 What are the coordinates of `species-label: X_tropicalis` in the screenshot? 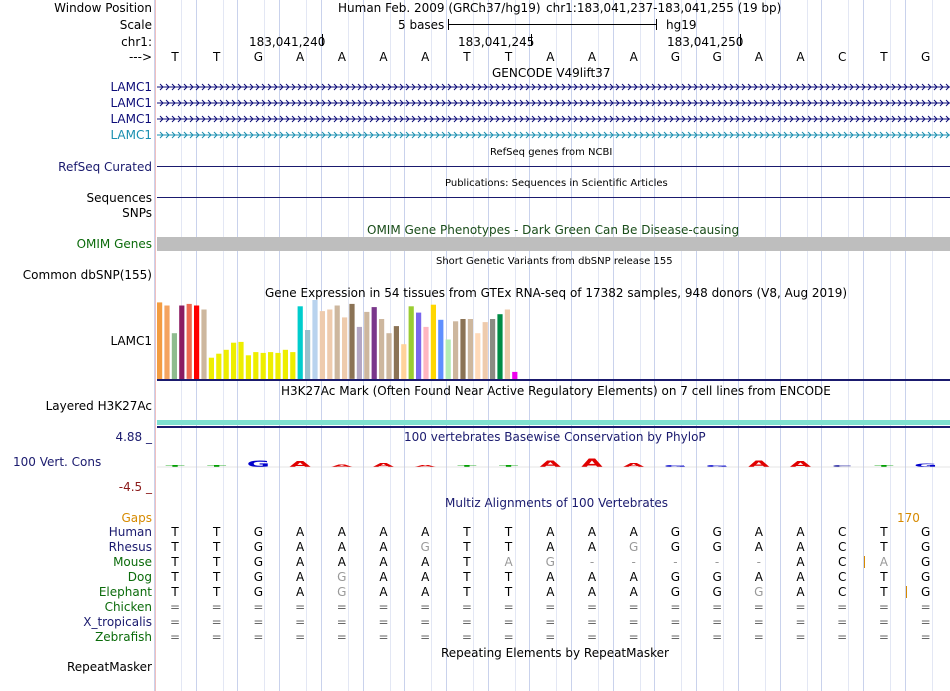 It's located at (117, 622).